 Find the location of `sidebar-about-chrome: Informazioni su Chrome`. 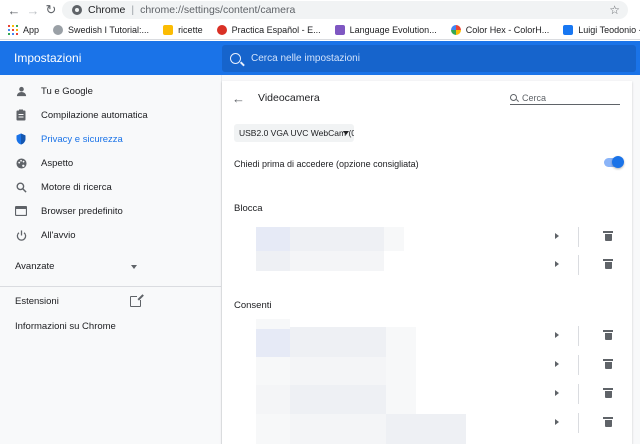

sidebar-about-chrome: Informazioni su Chrome is located at coordinates (65, 326).